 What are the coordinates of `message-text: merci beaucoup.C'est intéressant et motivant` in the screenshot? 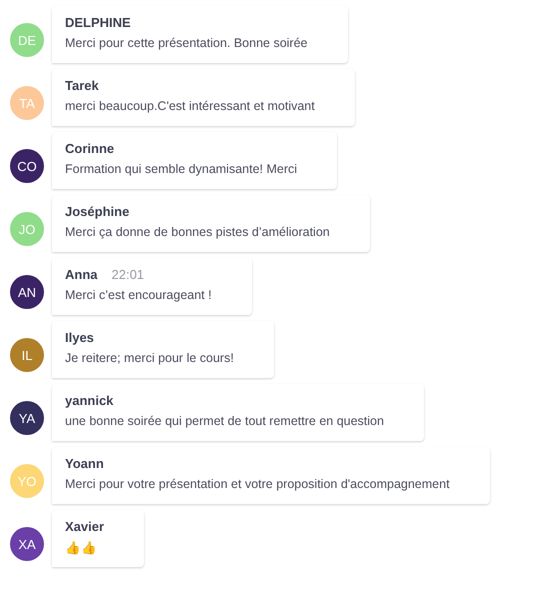 It's located at (190, 106).